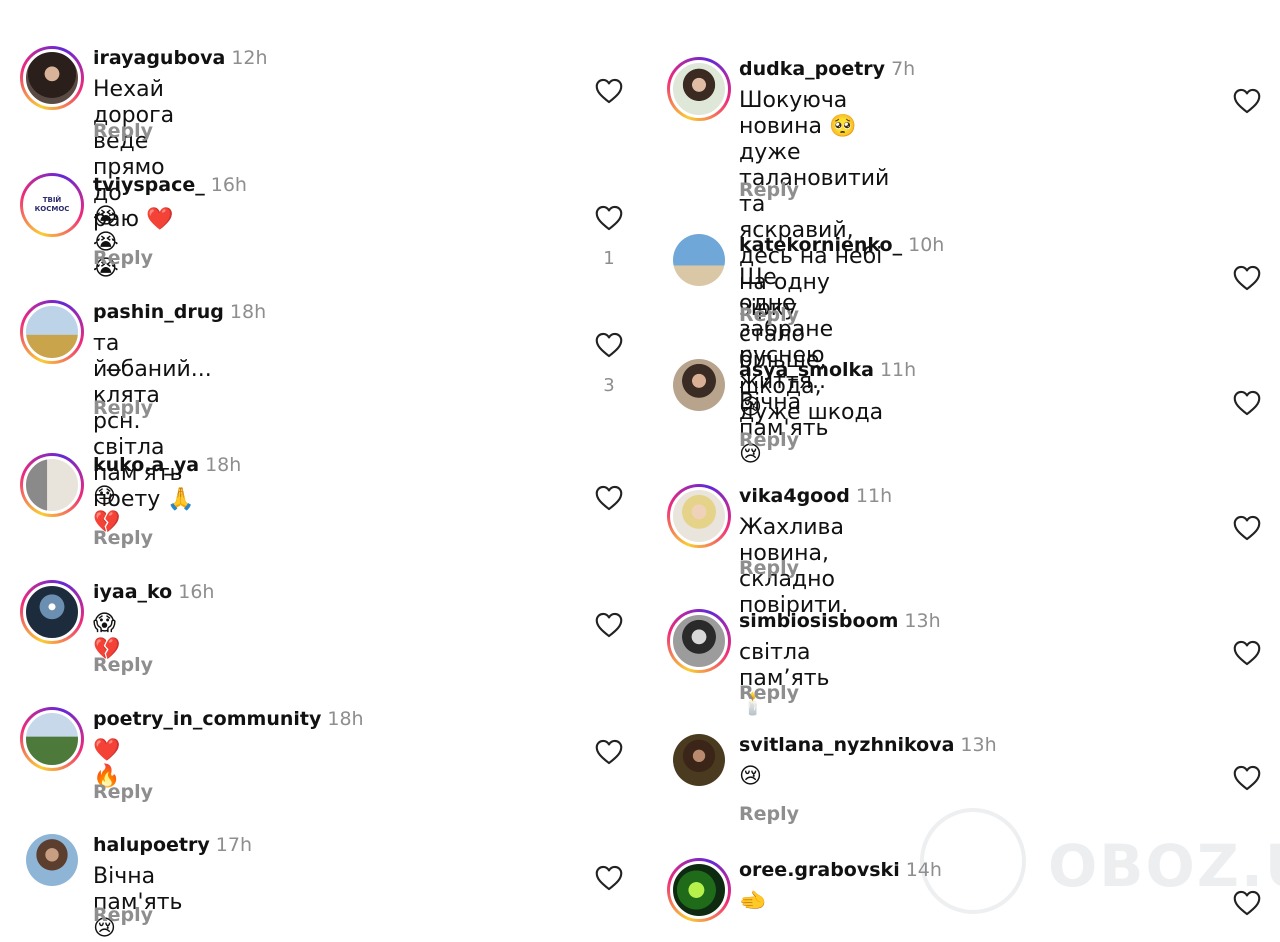 The width and height of the screenshot is (1280, 942). What do you see at coordinates (158, 312) in the screenshot?
I see `username: pashin_drug` at bounding box center [158, 312].